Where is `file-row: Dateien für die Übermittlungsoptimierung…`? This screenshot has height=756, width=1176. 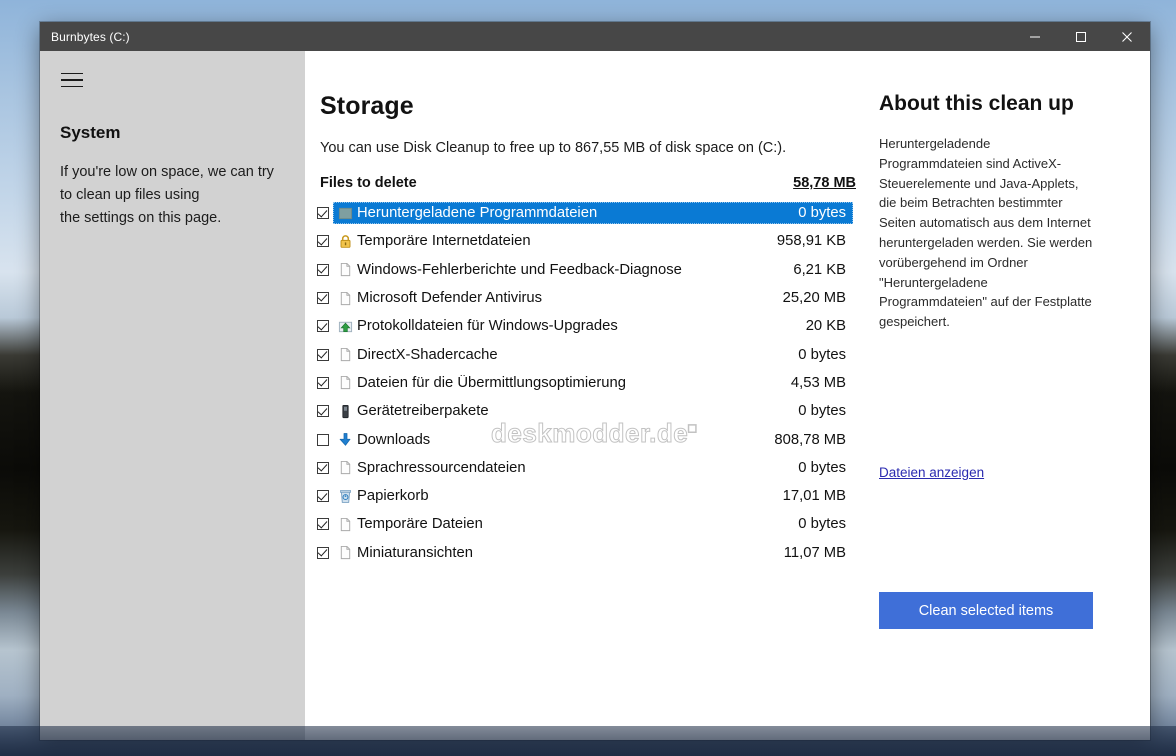
file-row: Dateien für die Übermittlungsoptimierung… is located at coordinates (583, 383).